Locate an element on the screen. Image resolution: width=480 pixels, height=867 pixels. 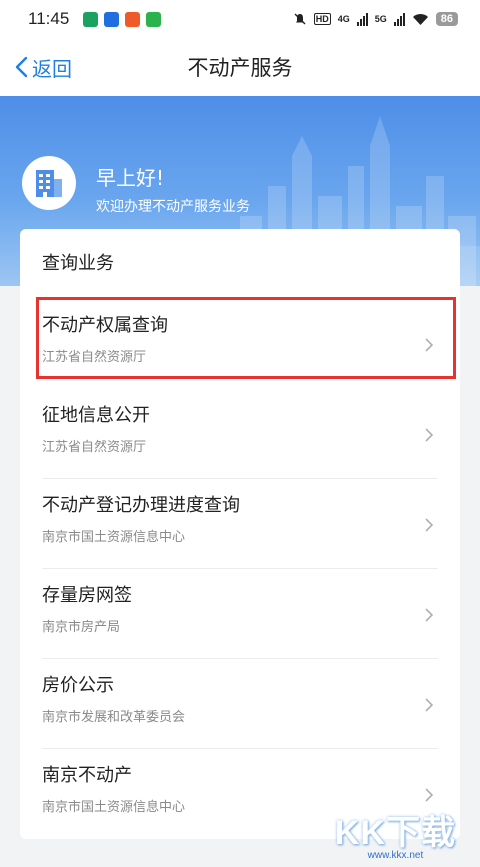
building-icon is located at coordinates (49, 183).